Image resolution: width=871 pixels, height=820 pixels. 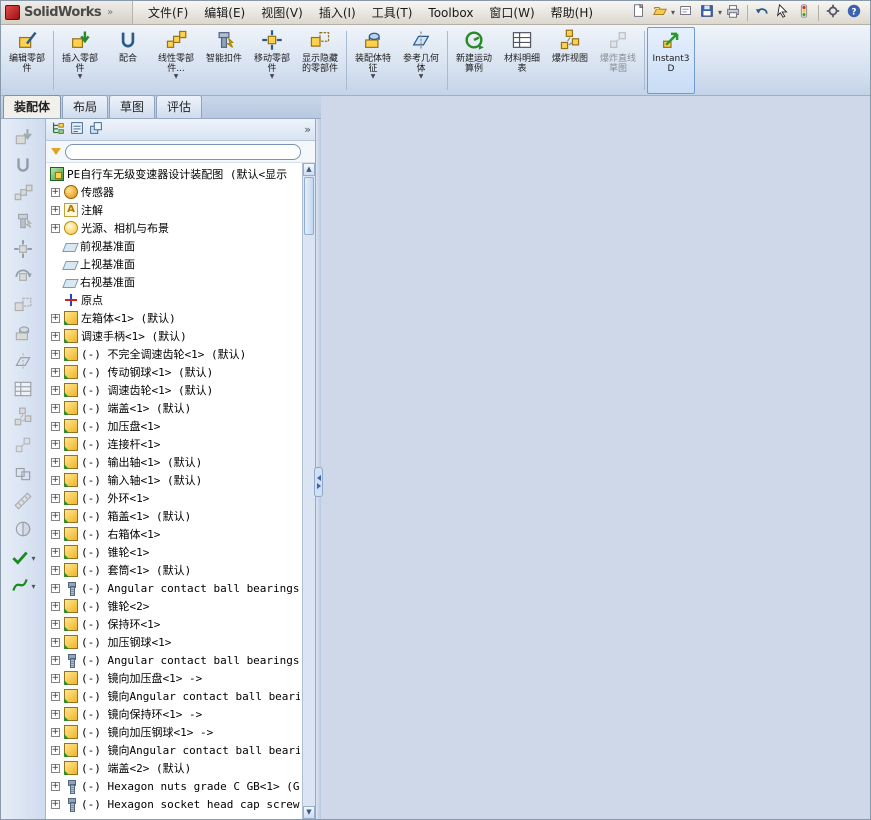 What do you see at coordinates (27, 60) in the screenshot?
I see `toolbar-button-edit-component: 编辑零部件` at bounding box center [27, 60].